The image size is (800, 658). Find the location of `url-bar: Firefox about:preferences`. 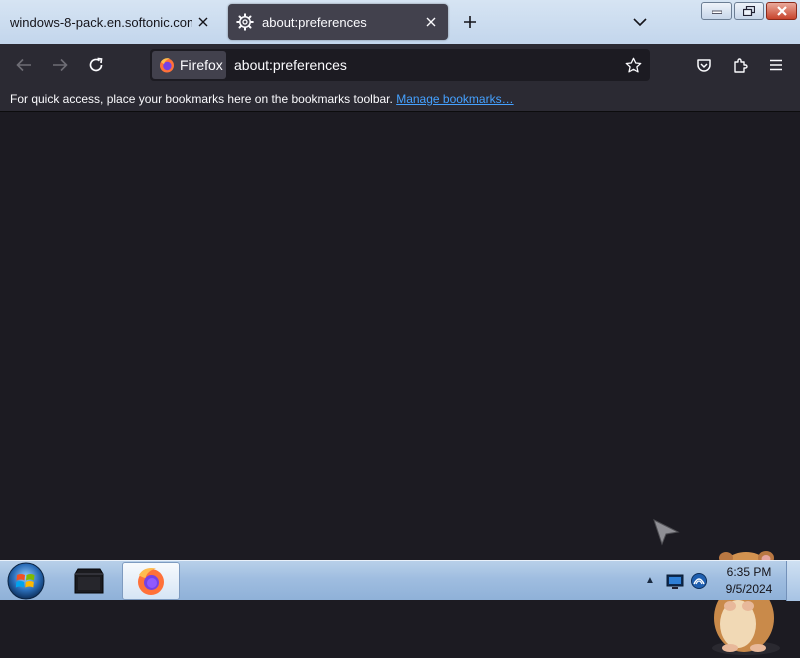

url-bar: Firefox about:preferences is located at coordinates (400, 65).